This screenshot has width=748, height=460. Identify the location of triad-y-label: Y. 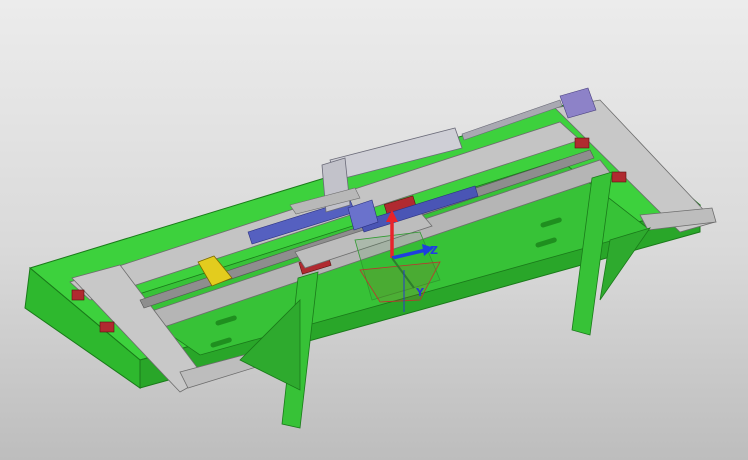
(420, 292).